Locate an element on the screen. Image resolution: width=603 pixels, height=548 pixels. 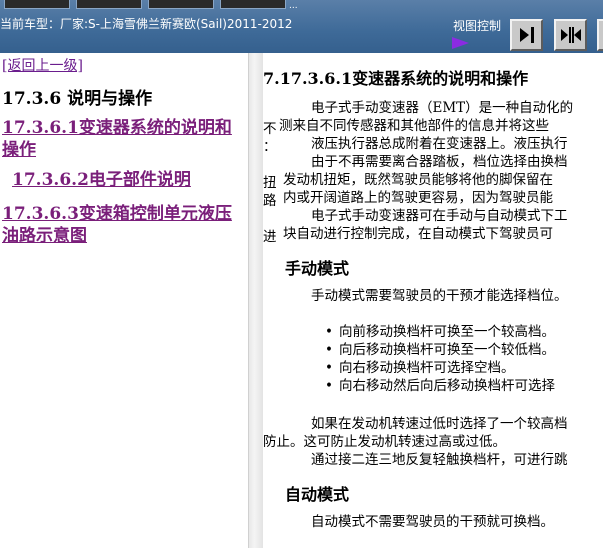
manual-mode-intro: 手动模式需要驾驶员的干预才能选择档位。 is located at coordinates (439, 296).